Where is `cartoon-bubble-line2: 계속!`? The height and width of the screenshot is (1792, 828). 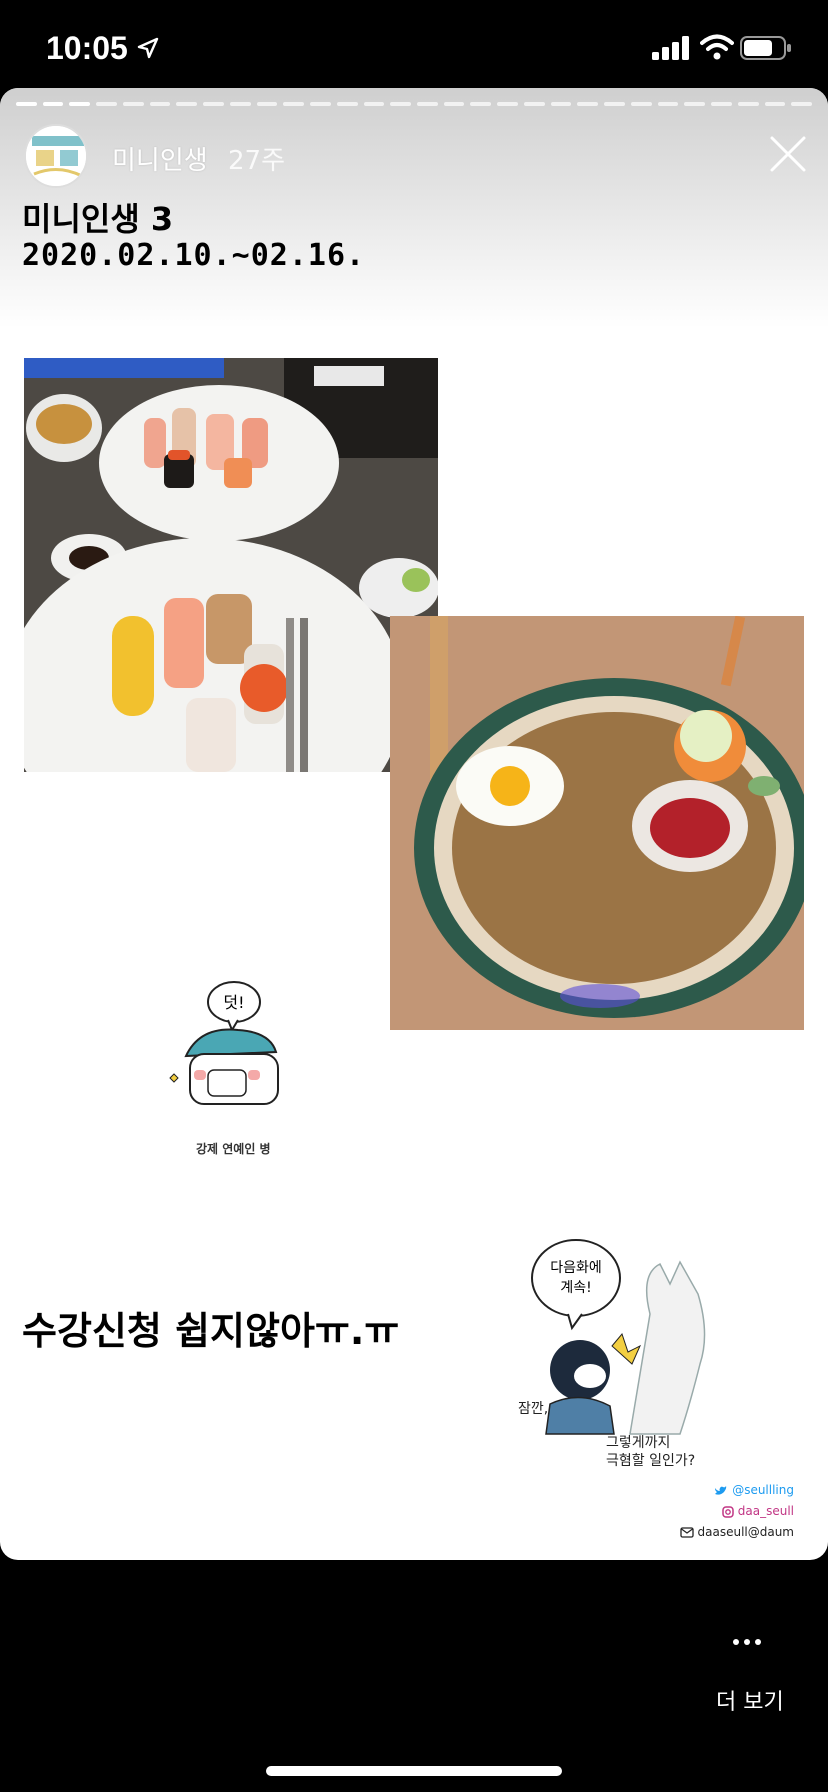
cartoon-bubble-line2: 계속! is located at coordinates (575, 1288).